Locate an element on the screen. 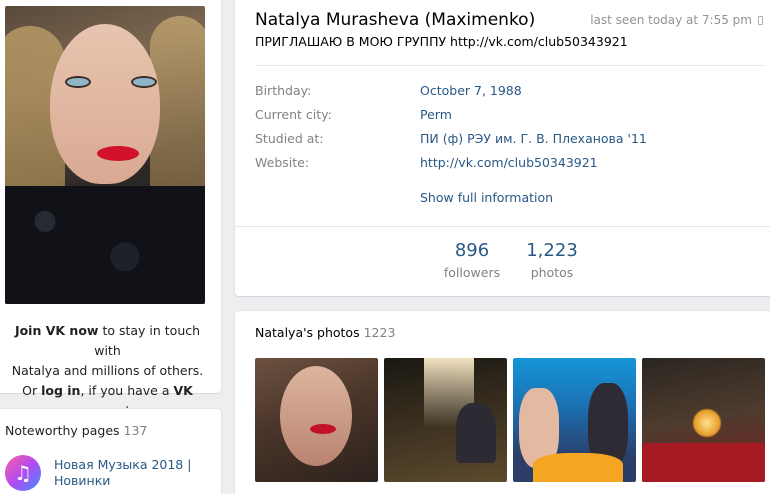 The image size is (770, 494). login-link: log in is located at coordinates (60, 390).